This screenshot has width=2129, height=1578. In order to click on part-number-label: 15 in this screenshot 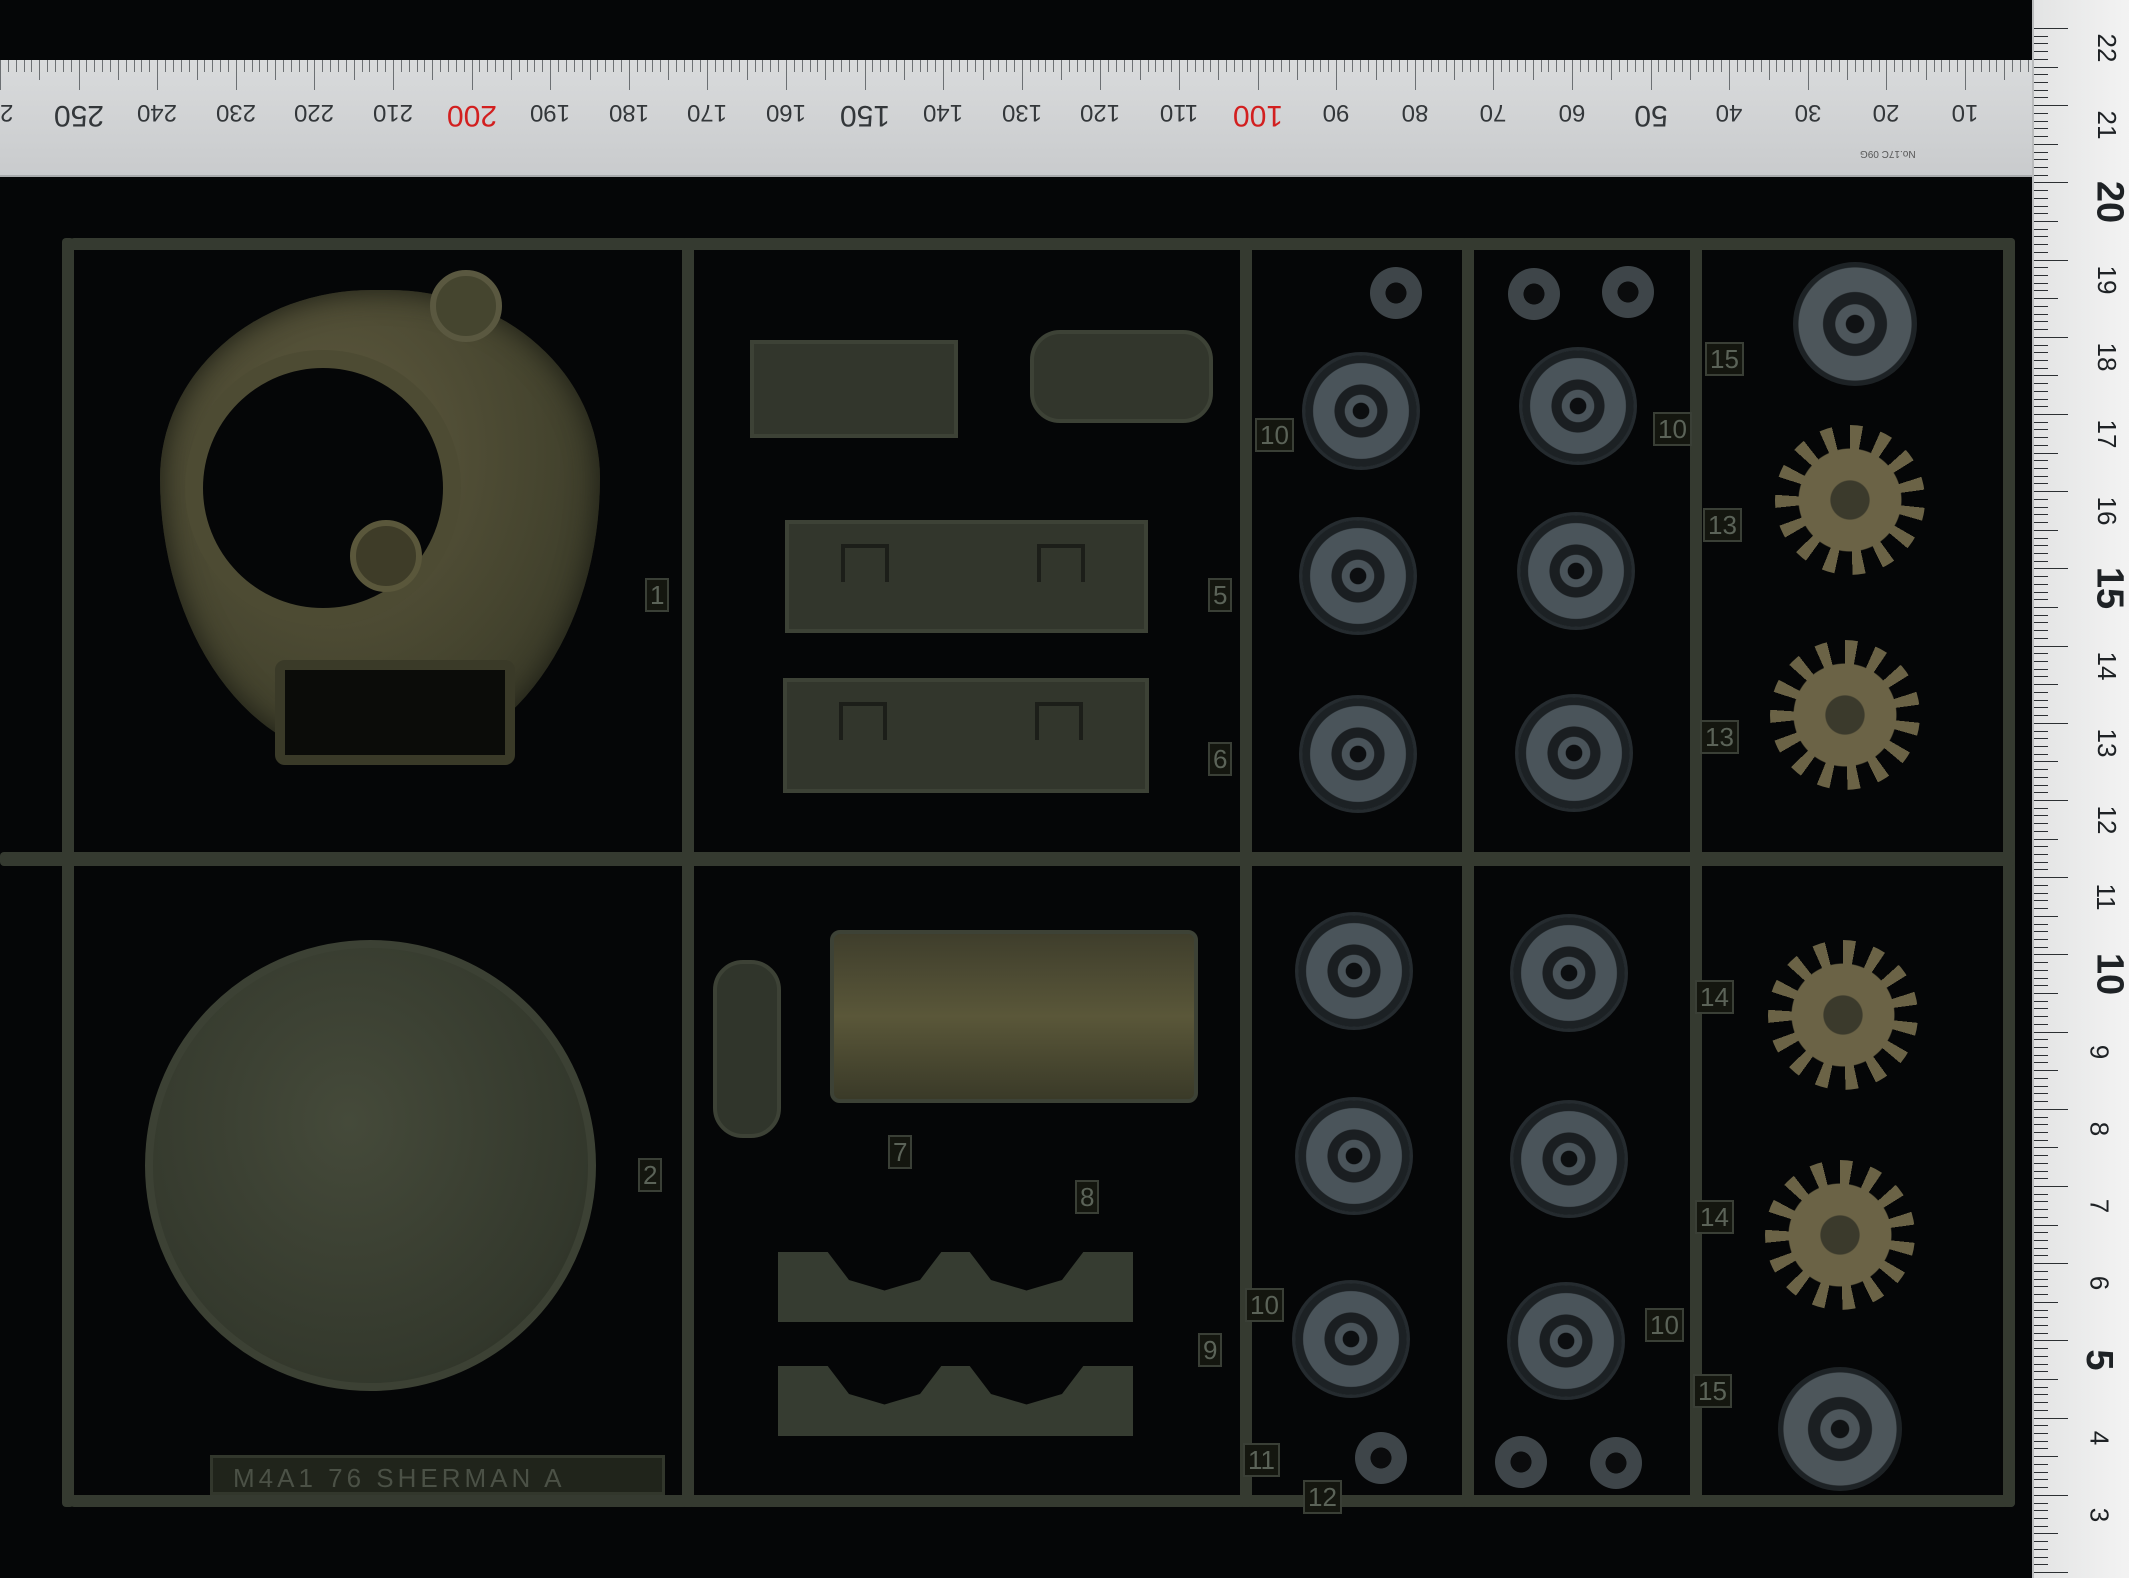, I will do `click(1724, 359)`.